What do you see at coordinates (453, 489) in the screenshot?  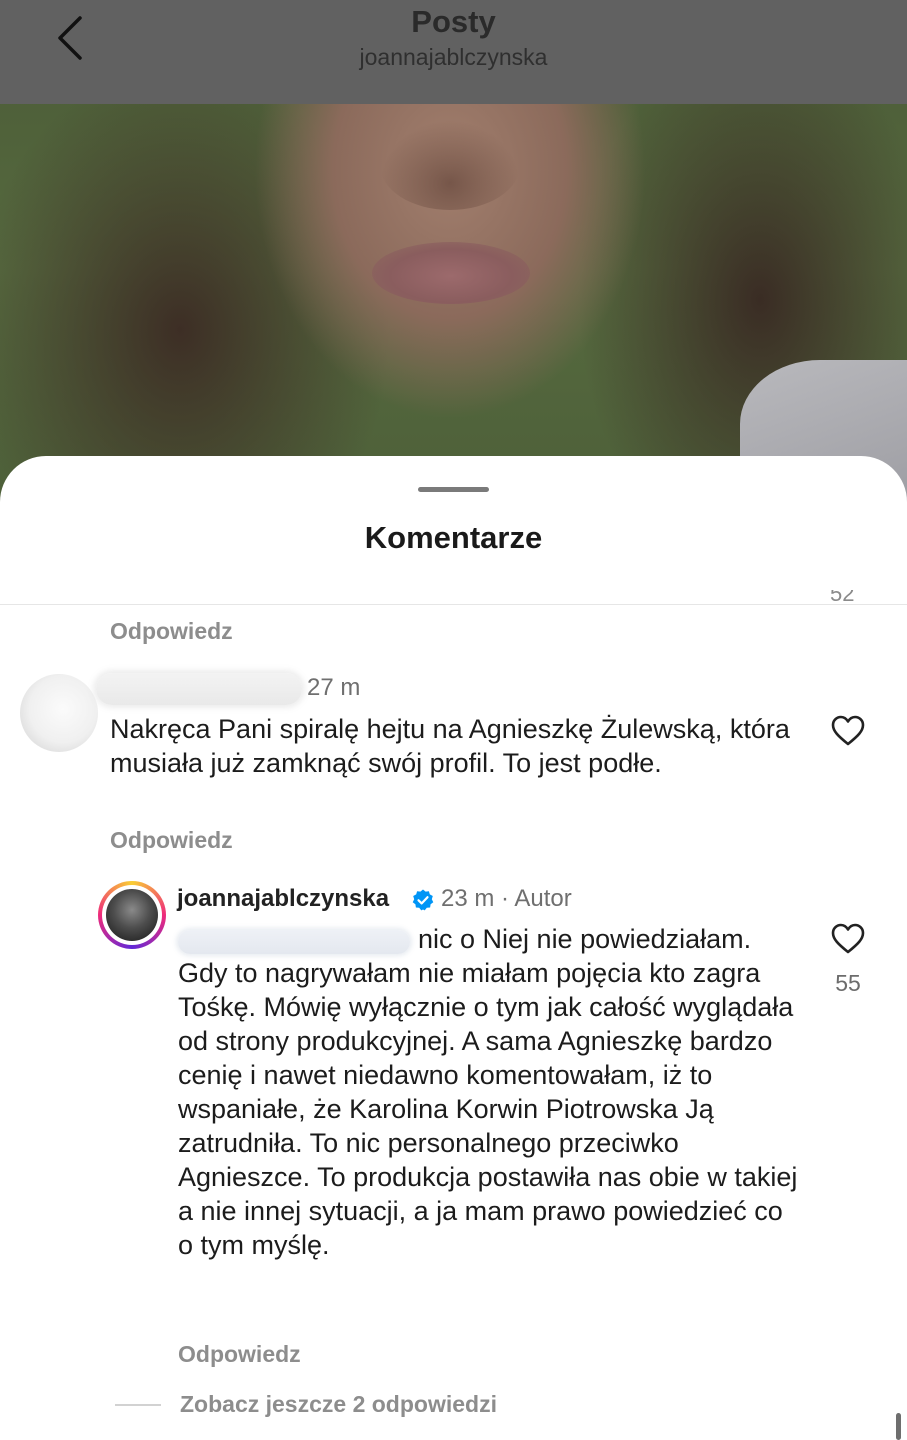 I see `sheet-grabber` at bounding box center [453, 489].